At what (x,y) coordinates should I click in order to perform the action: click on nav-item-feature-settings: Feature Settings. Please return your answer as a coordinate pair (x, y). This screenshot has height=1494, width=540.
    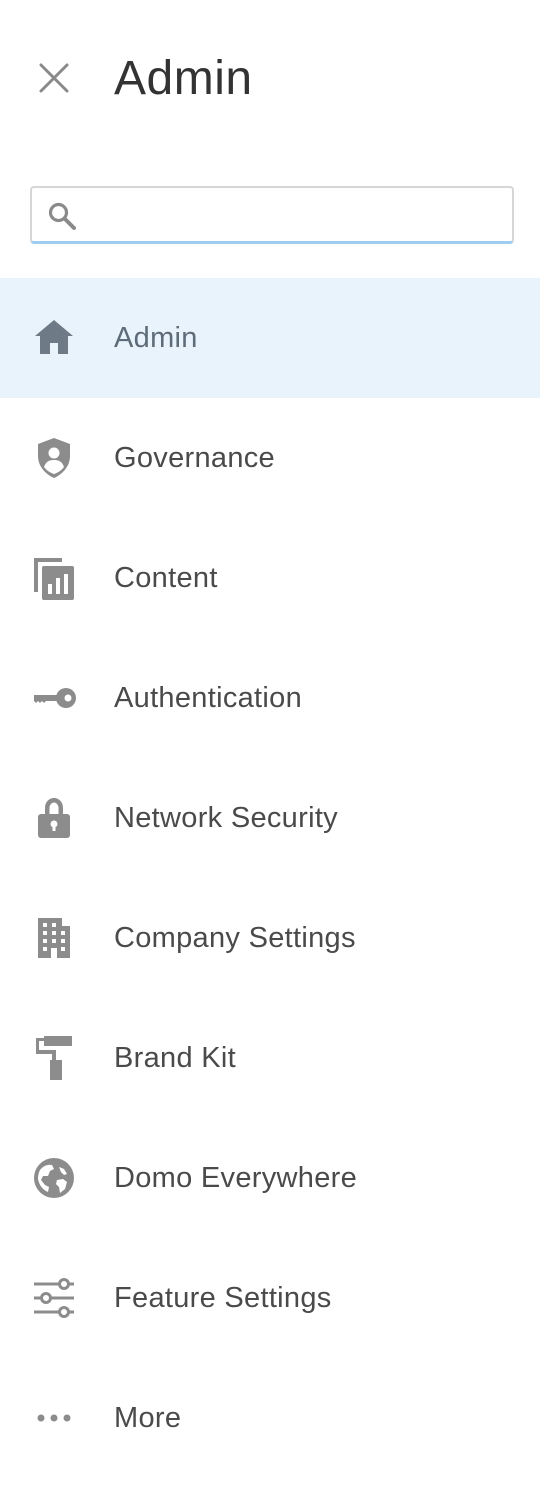
    Looking at the image, I should click on (270, 1298).